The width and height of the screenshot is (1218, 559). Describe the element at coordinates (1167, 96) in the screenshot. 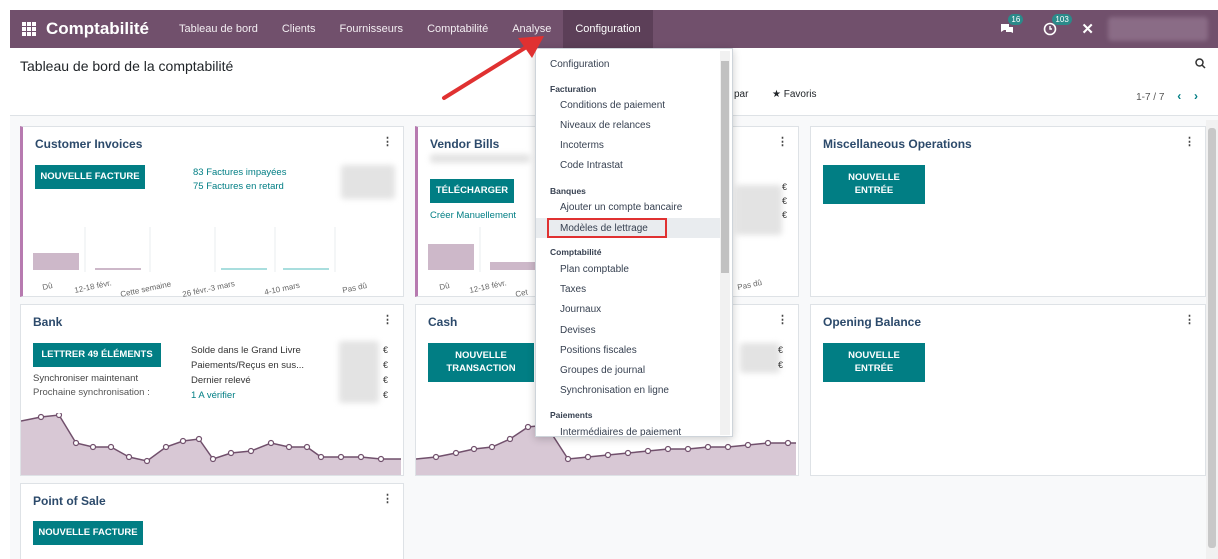

I see `pager: 1-7 / 7 ‹ ›` at that location.